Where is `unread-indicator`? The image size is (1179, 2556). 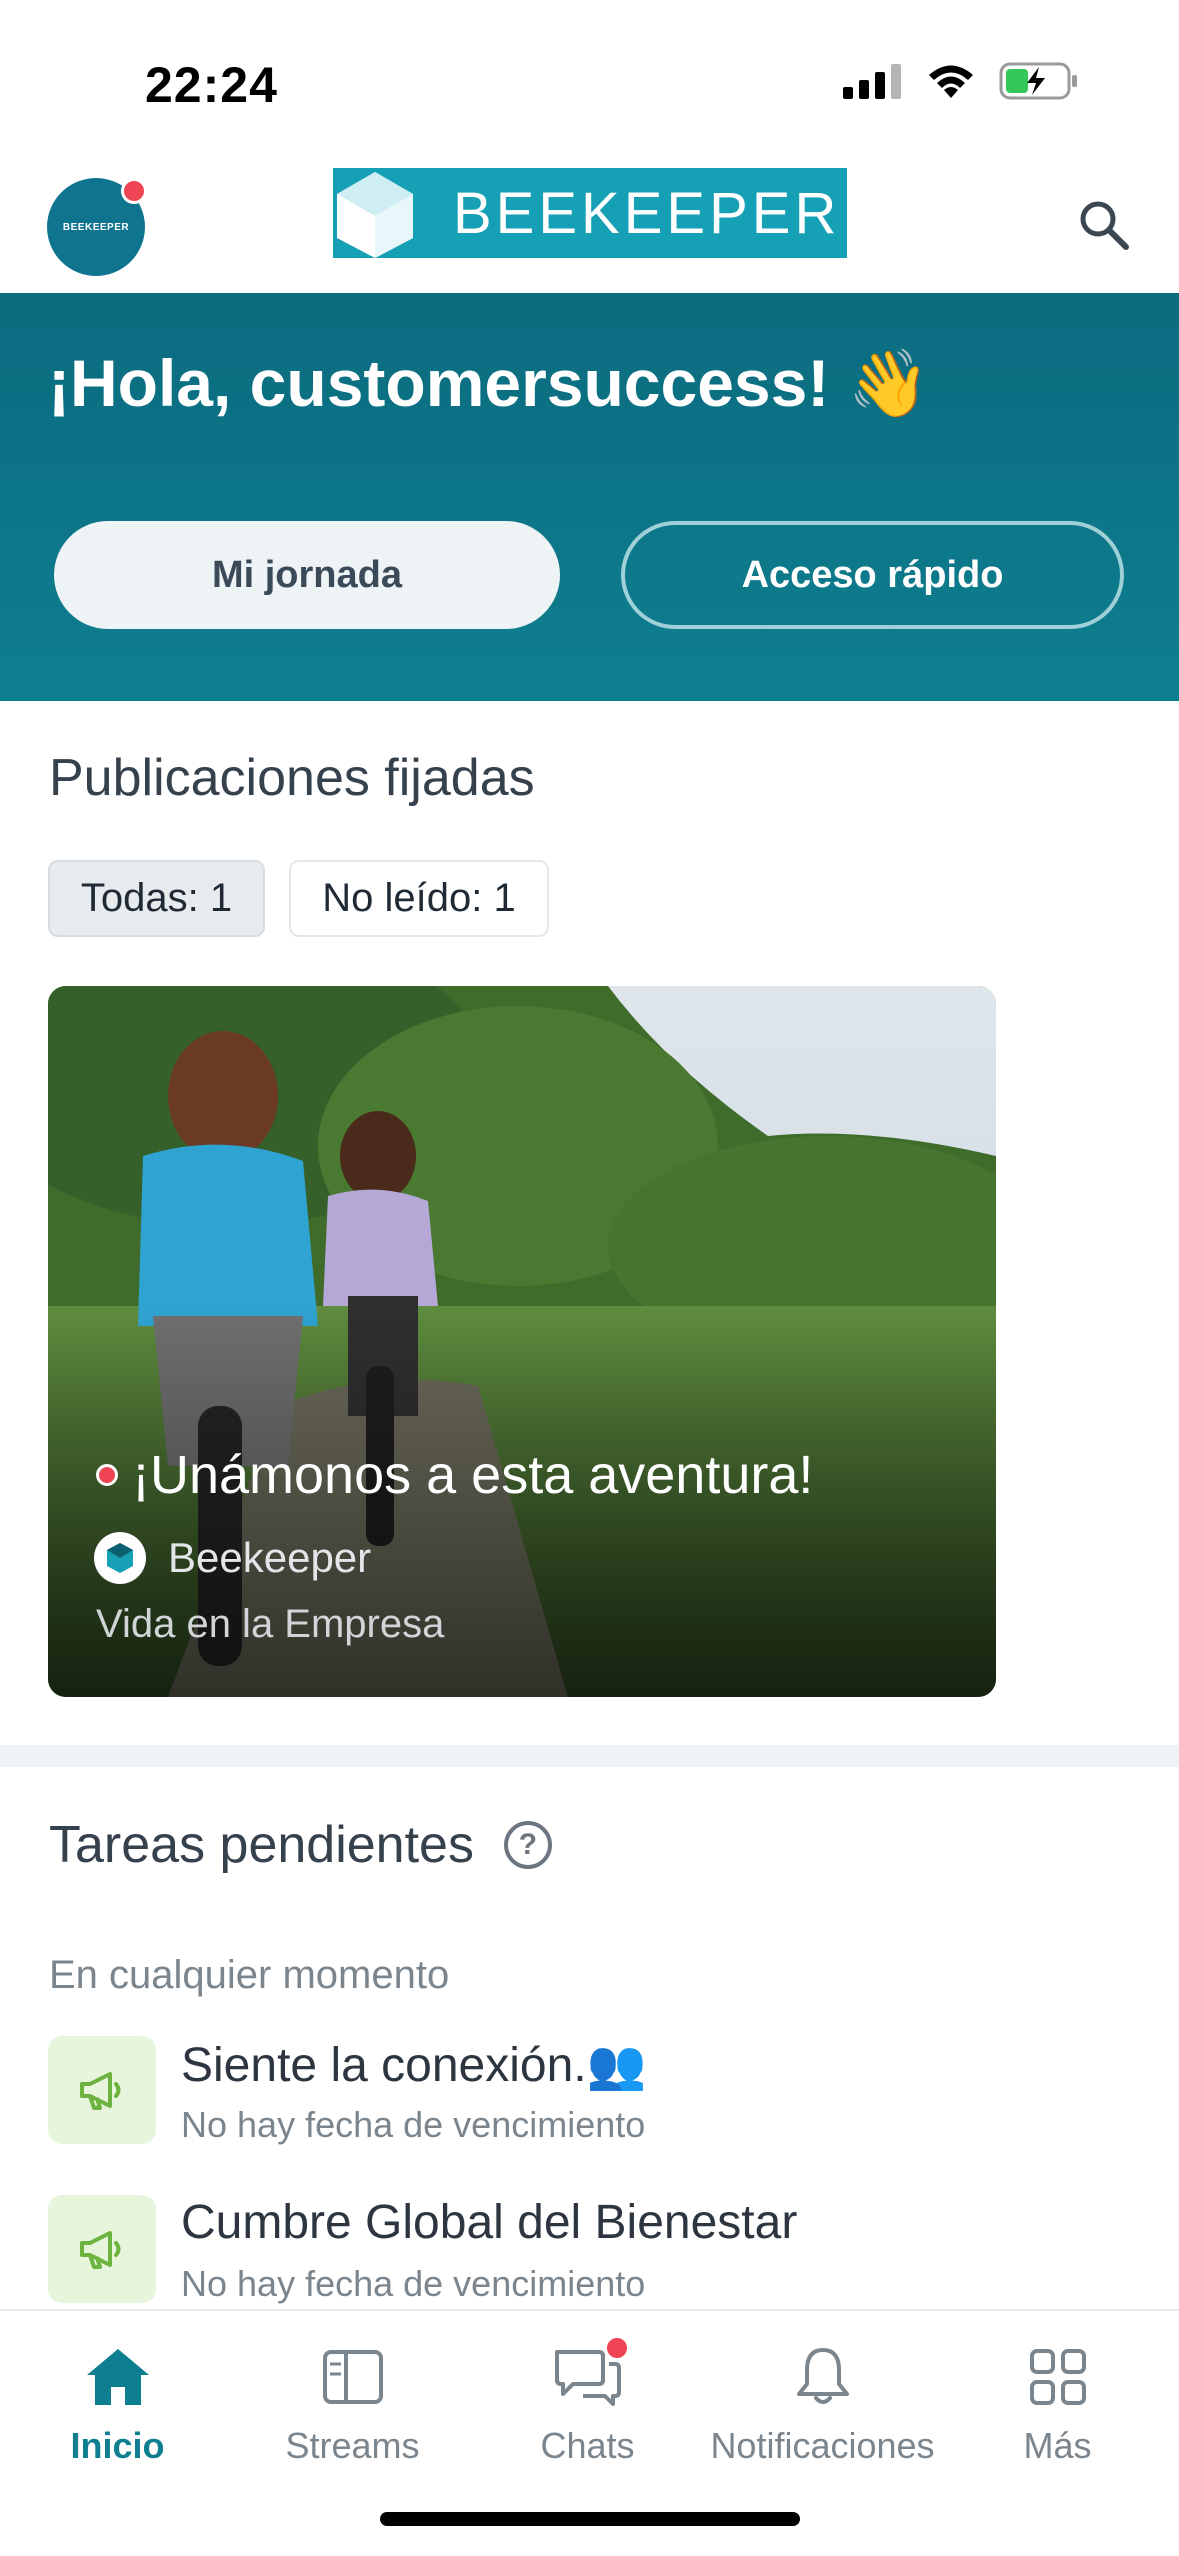
unread-indicator is located at coordinates (107, 1475).